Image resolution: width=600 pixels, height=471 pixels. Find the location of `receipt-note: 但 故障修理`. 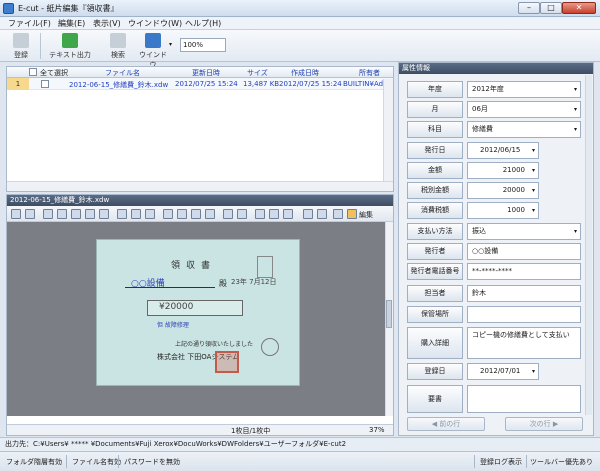

receipt-note: 但 故障修理 is located at coordinates (173, 325).